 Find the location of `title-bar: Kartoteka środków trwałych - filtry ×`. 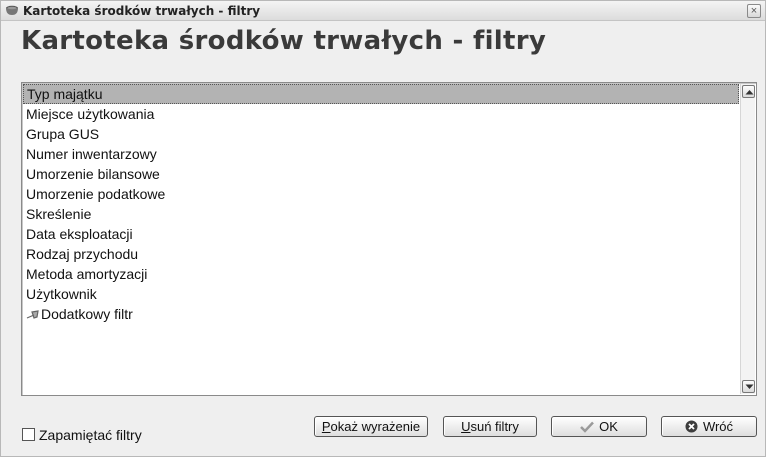

title-bar: Kartoteka środków trwałych - filtry × is located at coordinates (383, 11).